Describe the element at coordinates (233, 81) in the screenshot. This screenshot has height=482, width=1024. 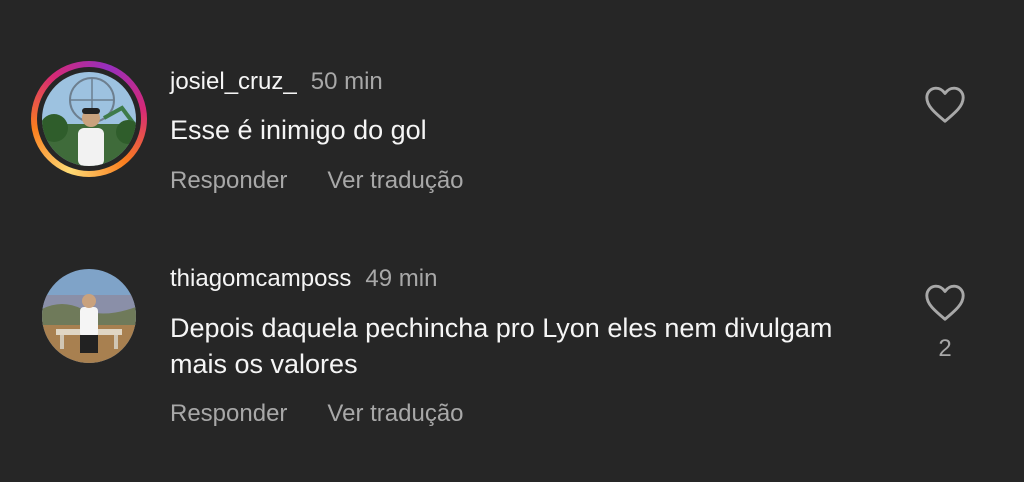
I see `username: josiel_cruz_` at that location.